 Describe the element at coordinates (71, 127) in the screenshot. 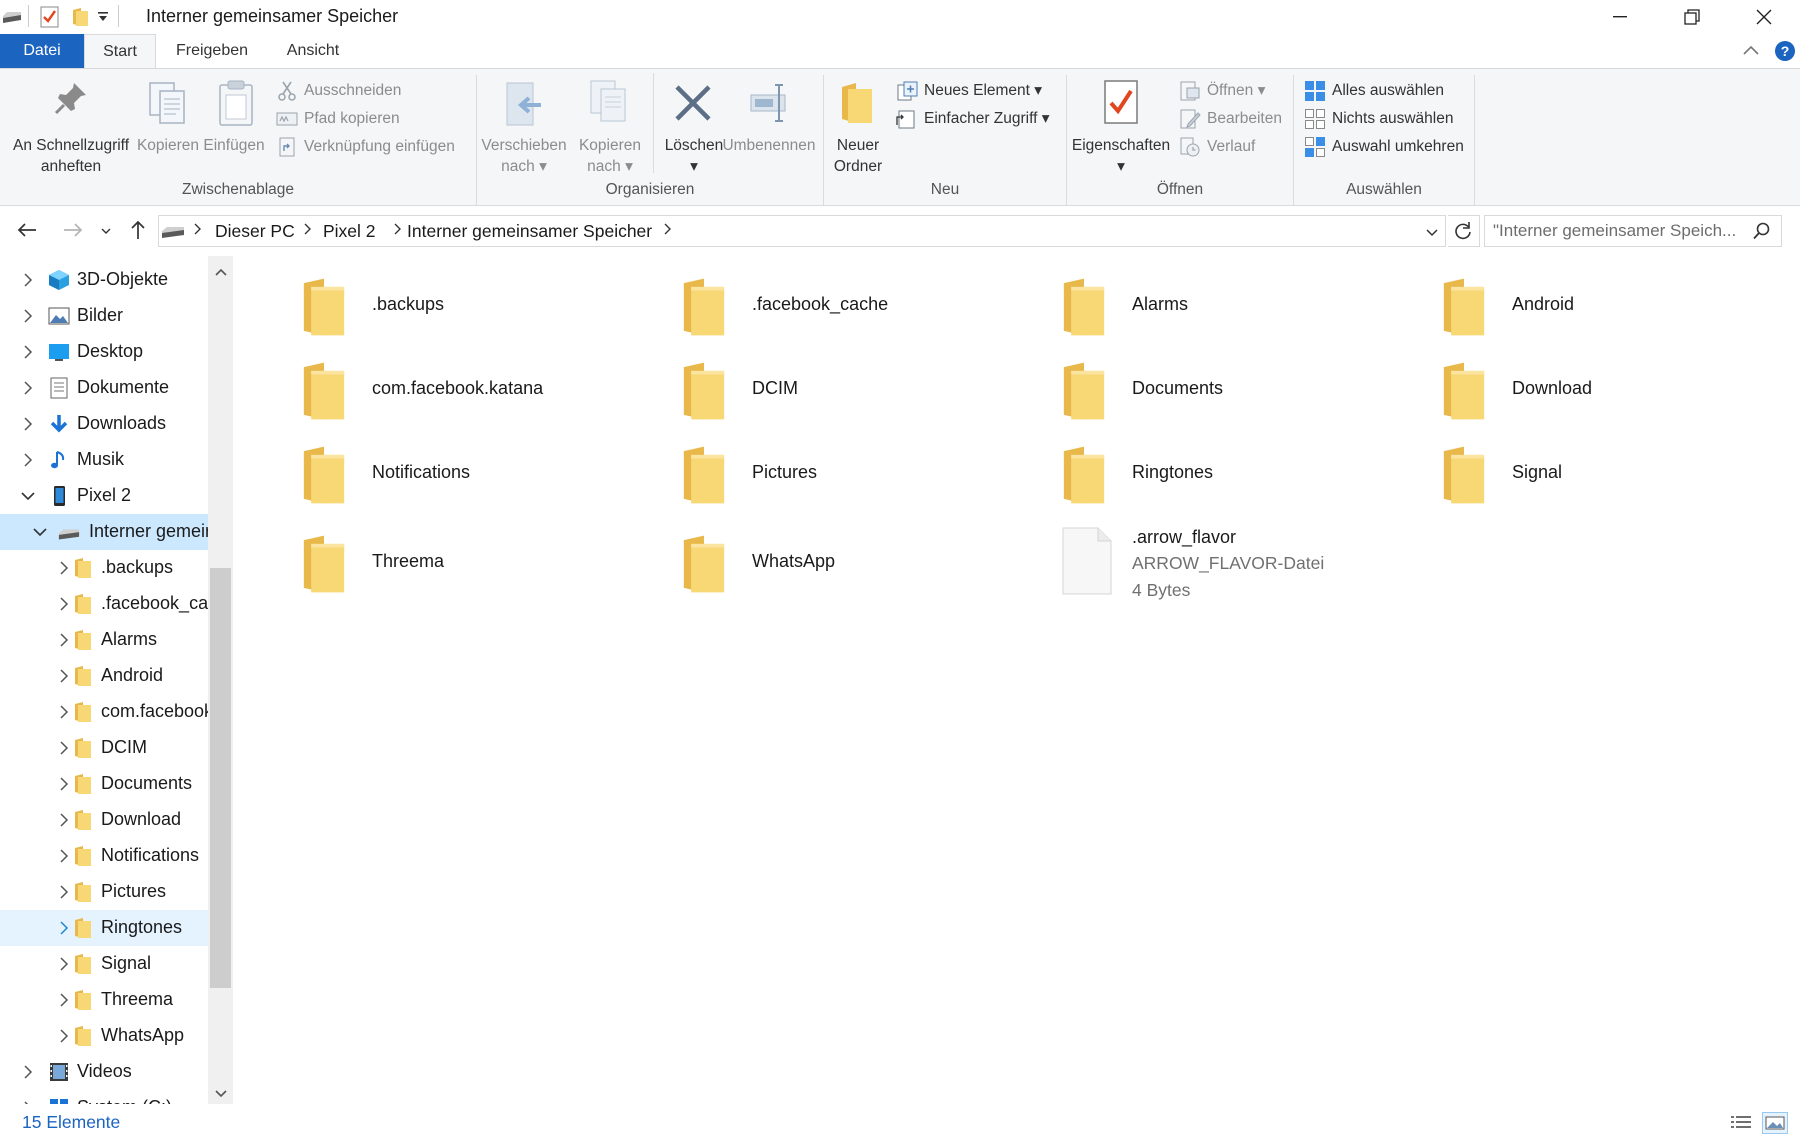

I see `pin-quick-access-button: An Schnellzugriff anheften` at that location.